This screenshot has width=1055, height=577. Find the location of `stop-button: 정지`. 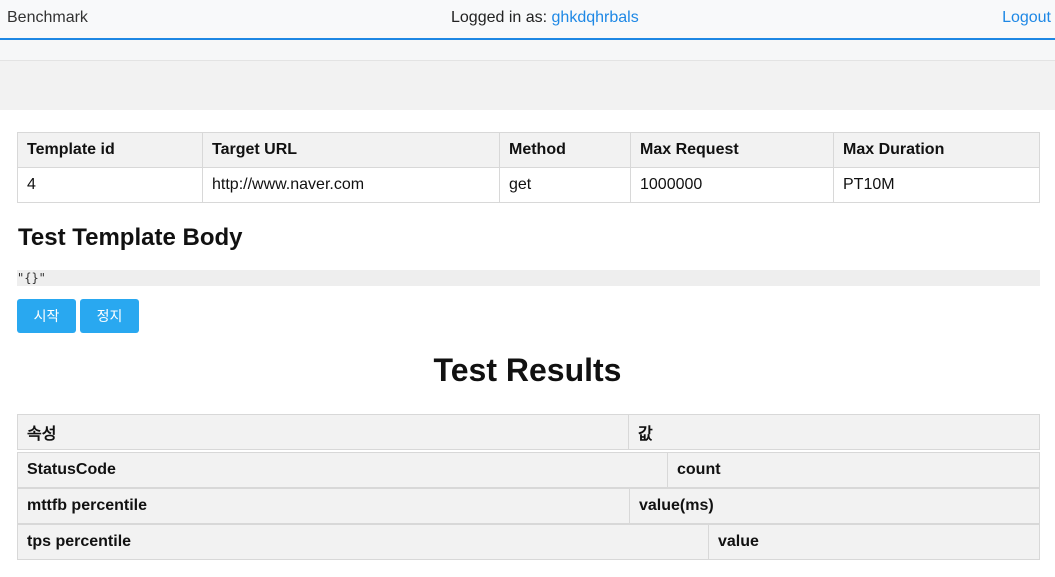

stop-button: 정지 is located at coordinates (109, 316).